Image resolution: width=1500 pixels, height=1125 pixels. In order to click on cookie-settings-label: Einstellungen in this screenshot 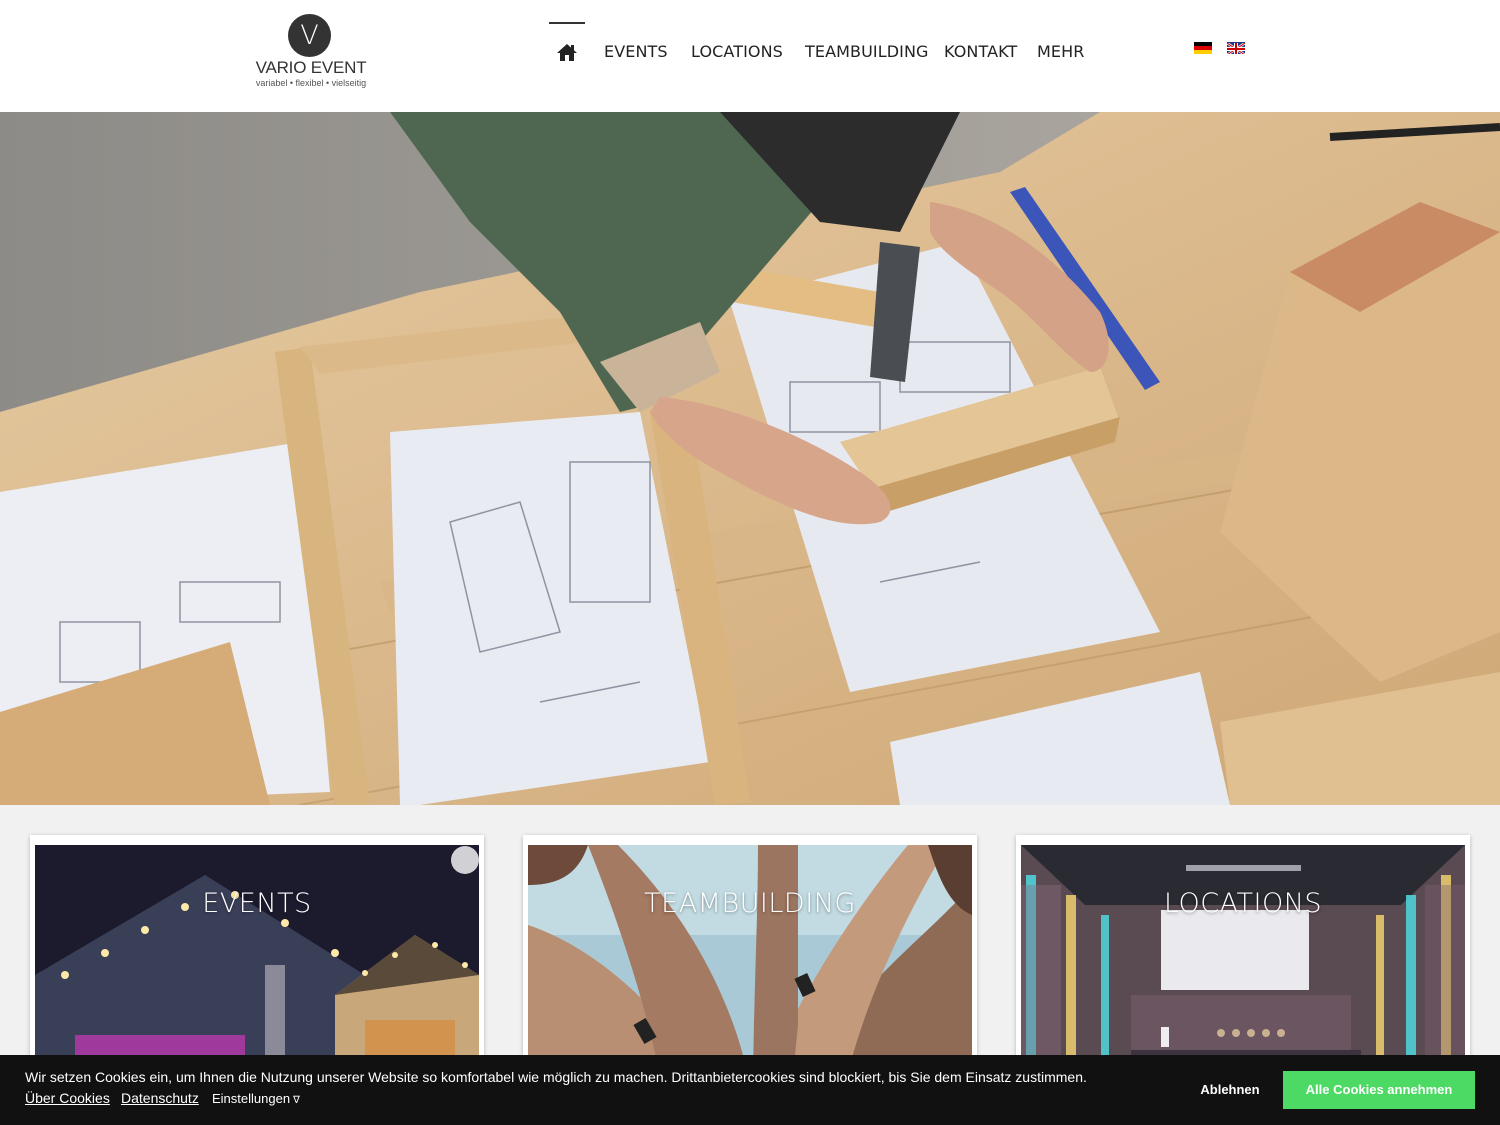, I will do `click(251, 1098)`.